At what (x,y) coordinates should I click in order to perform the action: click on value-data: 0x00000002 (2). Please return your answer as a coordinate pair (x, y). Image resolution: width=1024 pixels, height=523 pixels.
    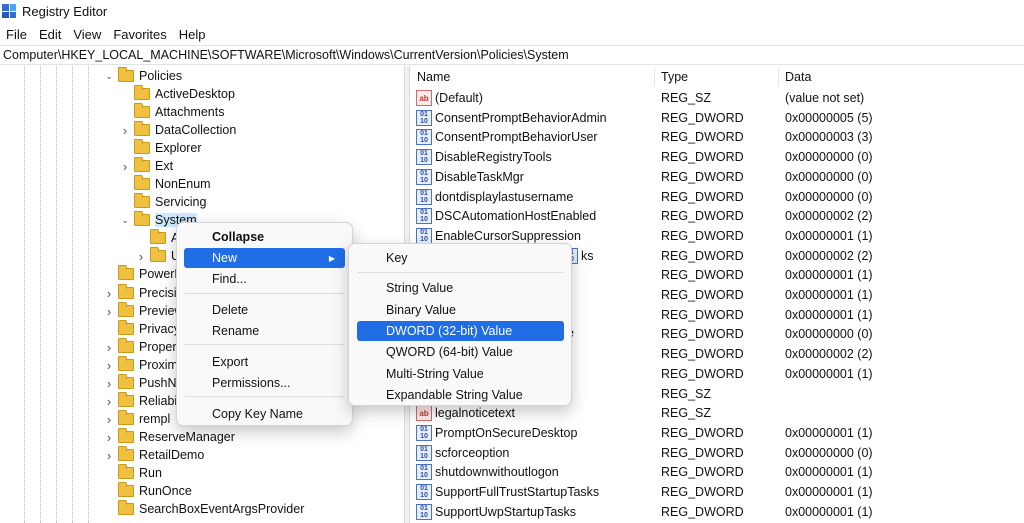
    Looking at the image, I should click on (829, 255).